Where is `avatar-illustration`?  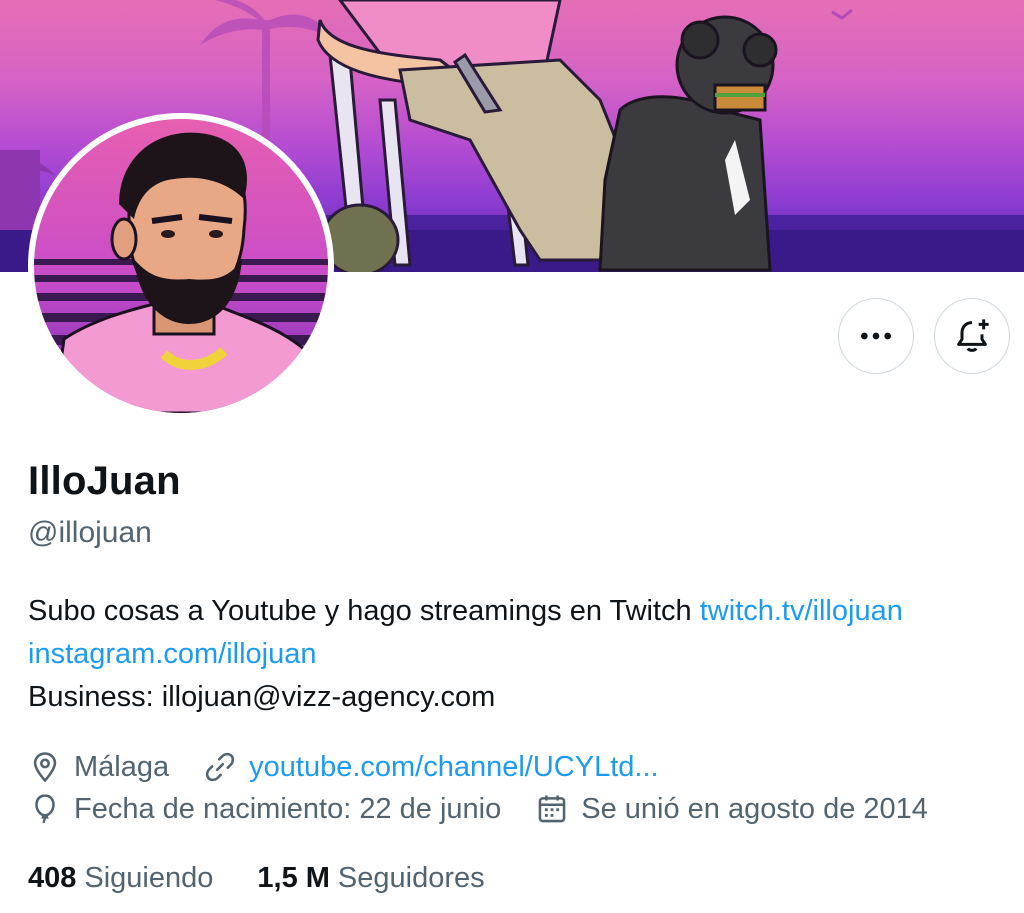 avatar-illustration is located at coordinates (181, 266).